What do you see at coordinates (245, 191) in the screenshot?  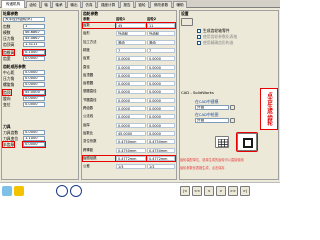 I see `nav-last-button: >|` at bounding box center [245, 191].